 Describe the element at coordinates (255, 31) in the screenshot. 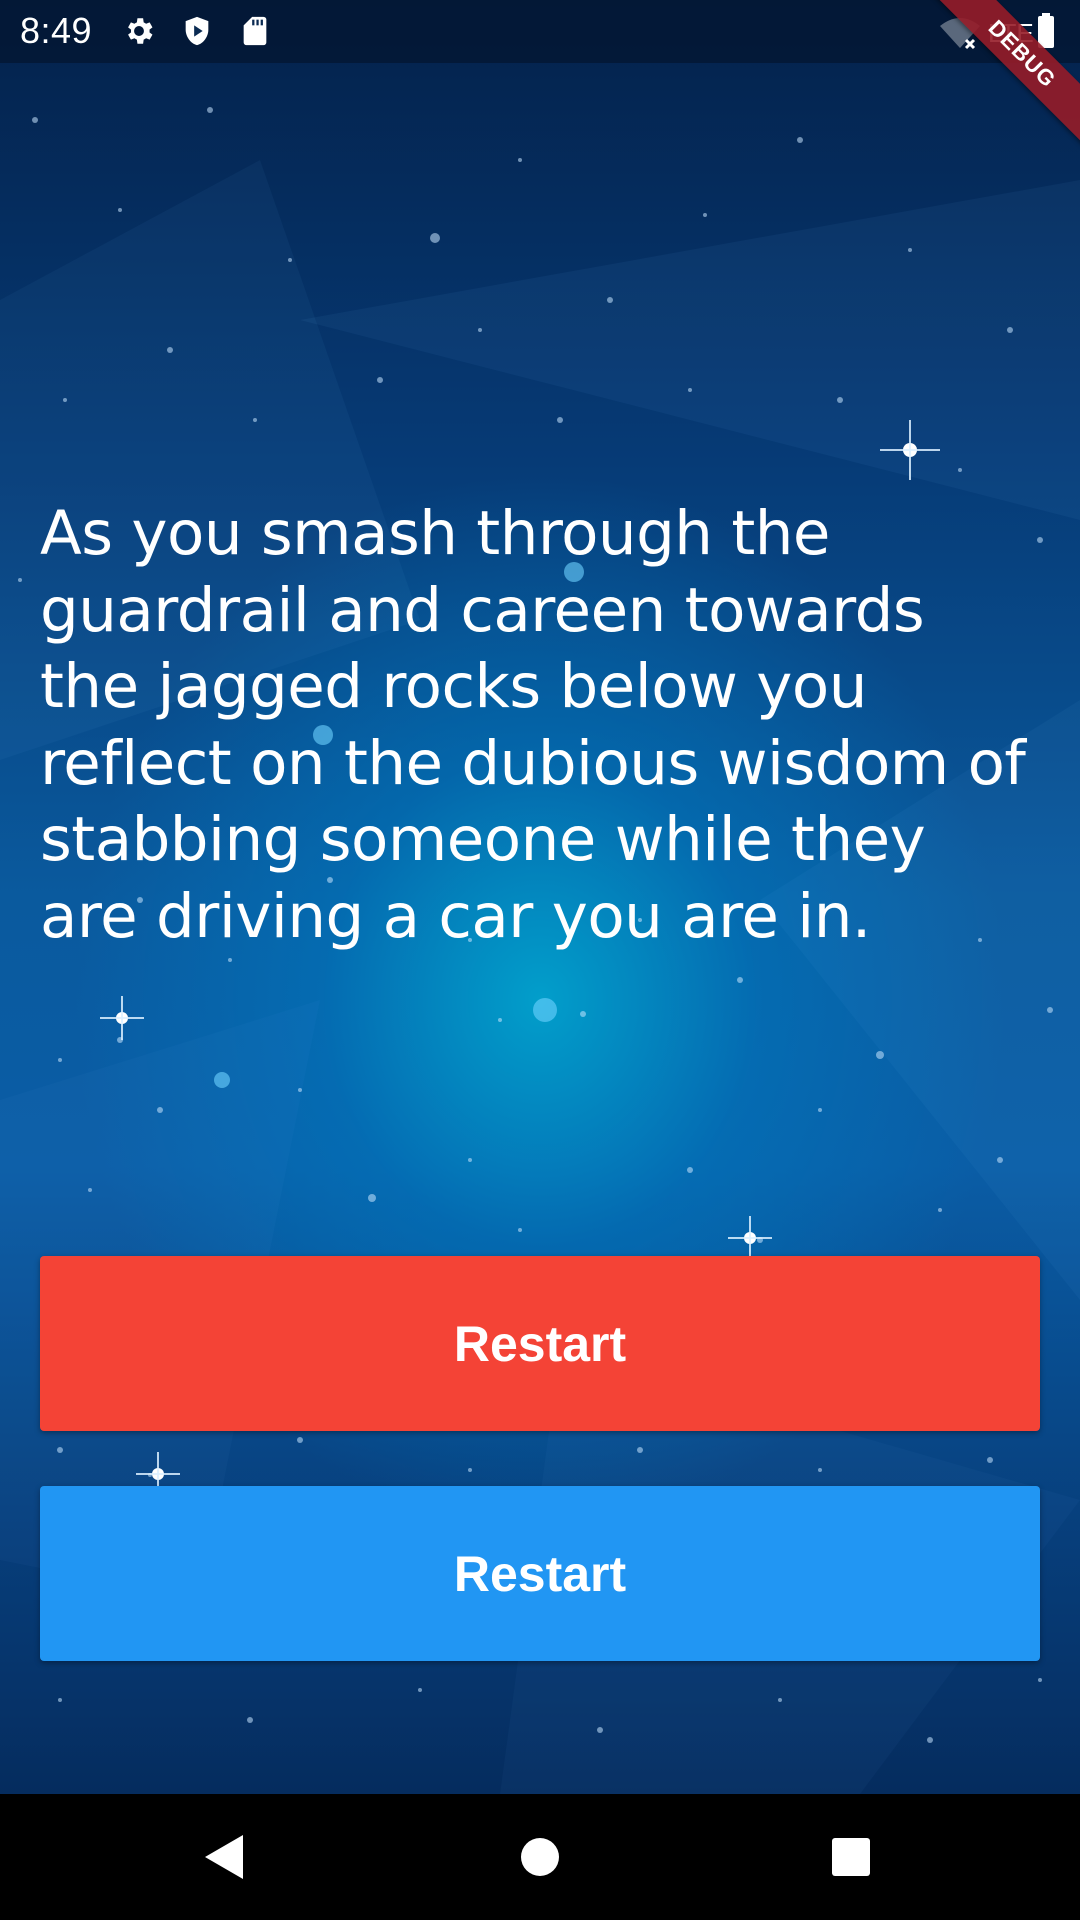

I see `sd-card-icon` at that location.